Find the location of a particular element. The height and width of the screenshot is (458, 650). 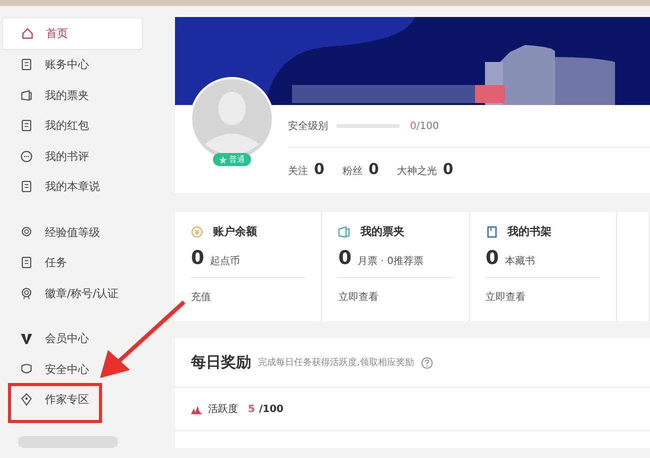

book-icon is located at coordinates (492, 232).